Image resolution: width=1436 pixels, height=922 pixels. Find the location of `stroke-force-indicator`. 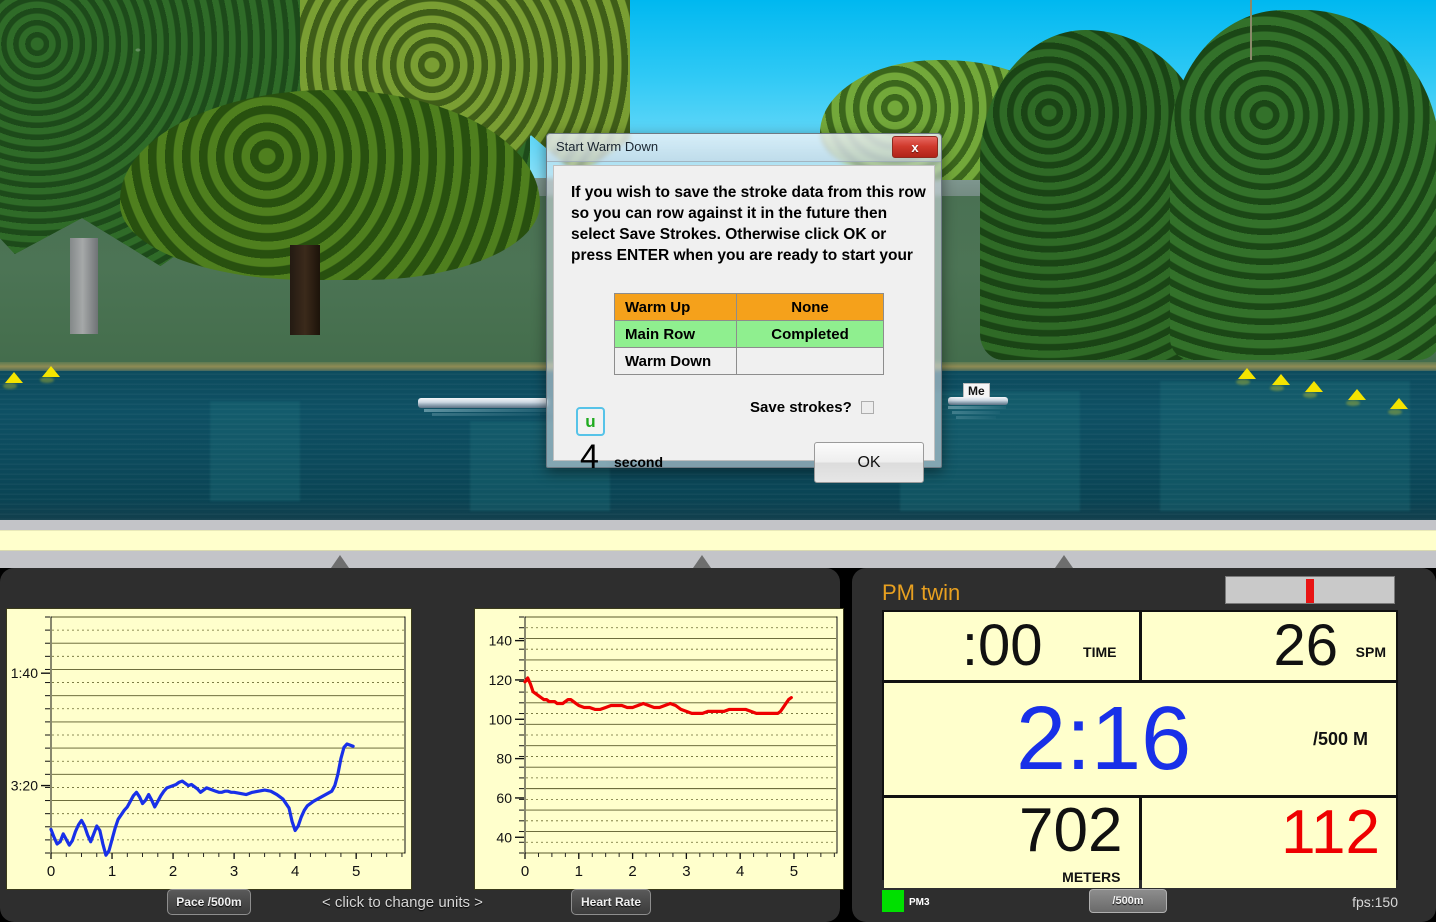

stroke-force-indicator is located at coordinates (1310, 591).